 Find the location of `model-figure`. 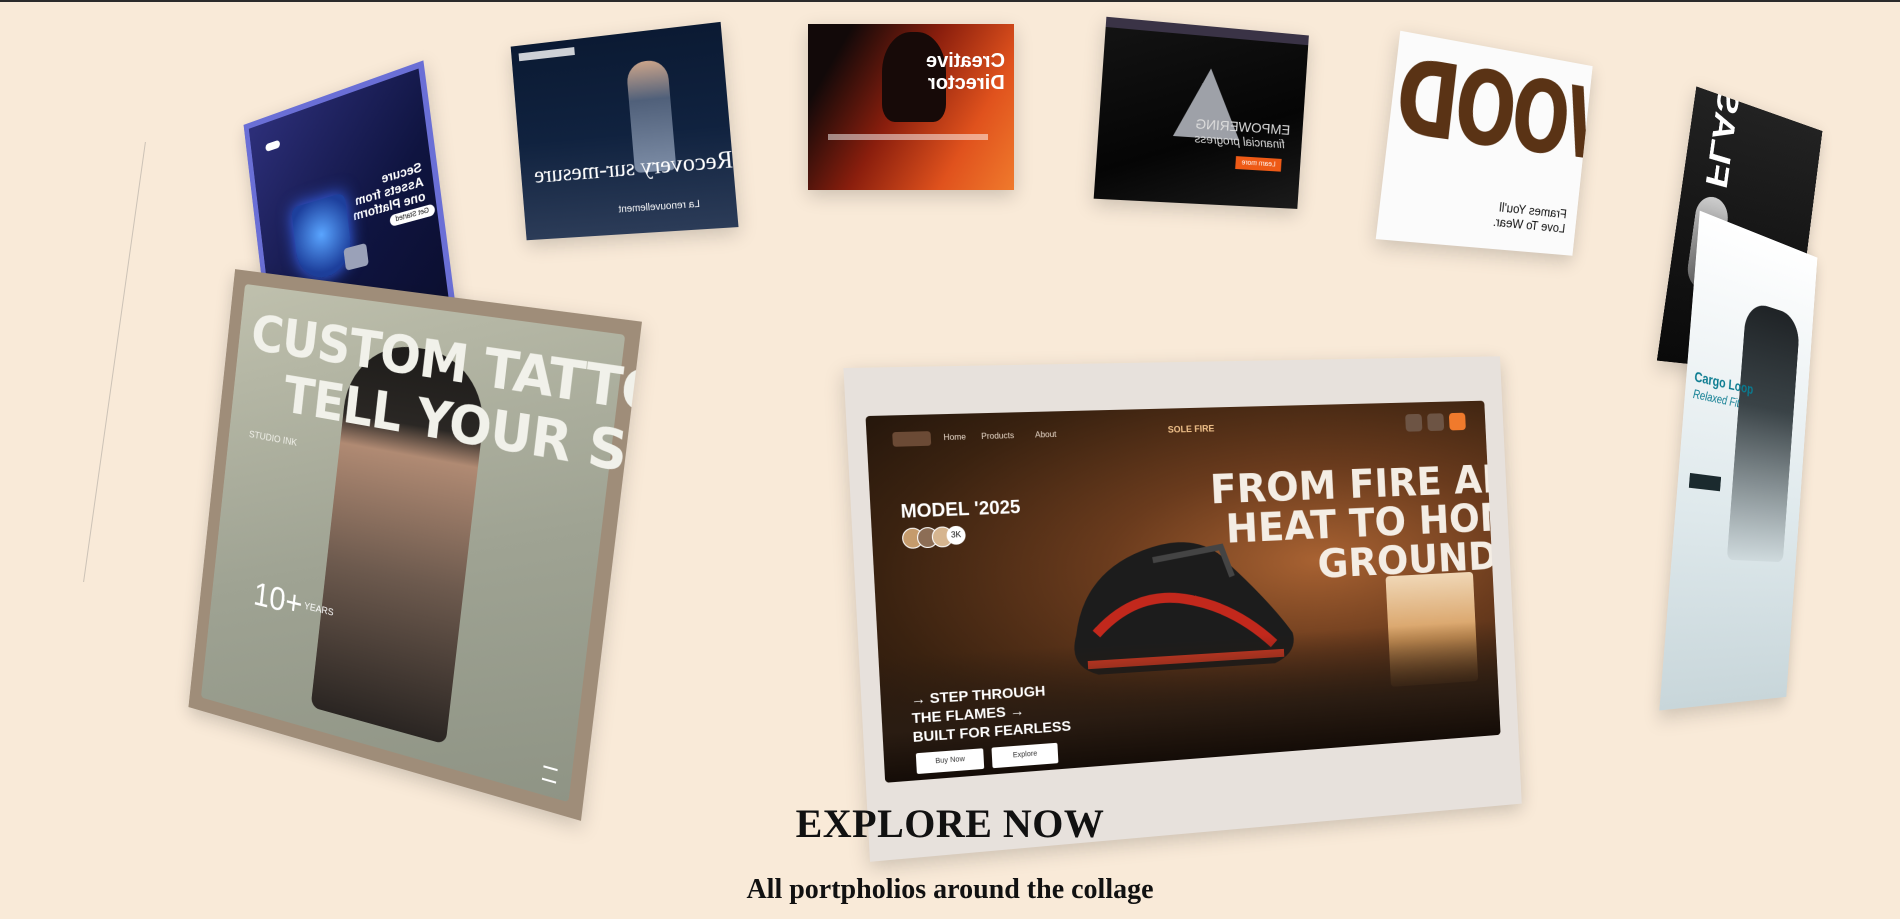

model-figure is located at coordinates (1763, 431).